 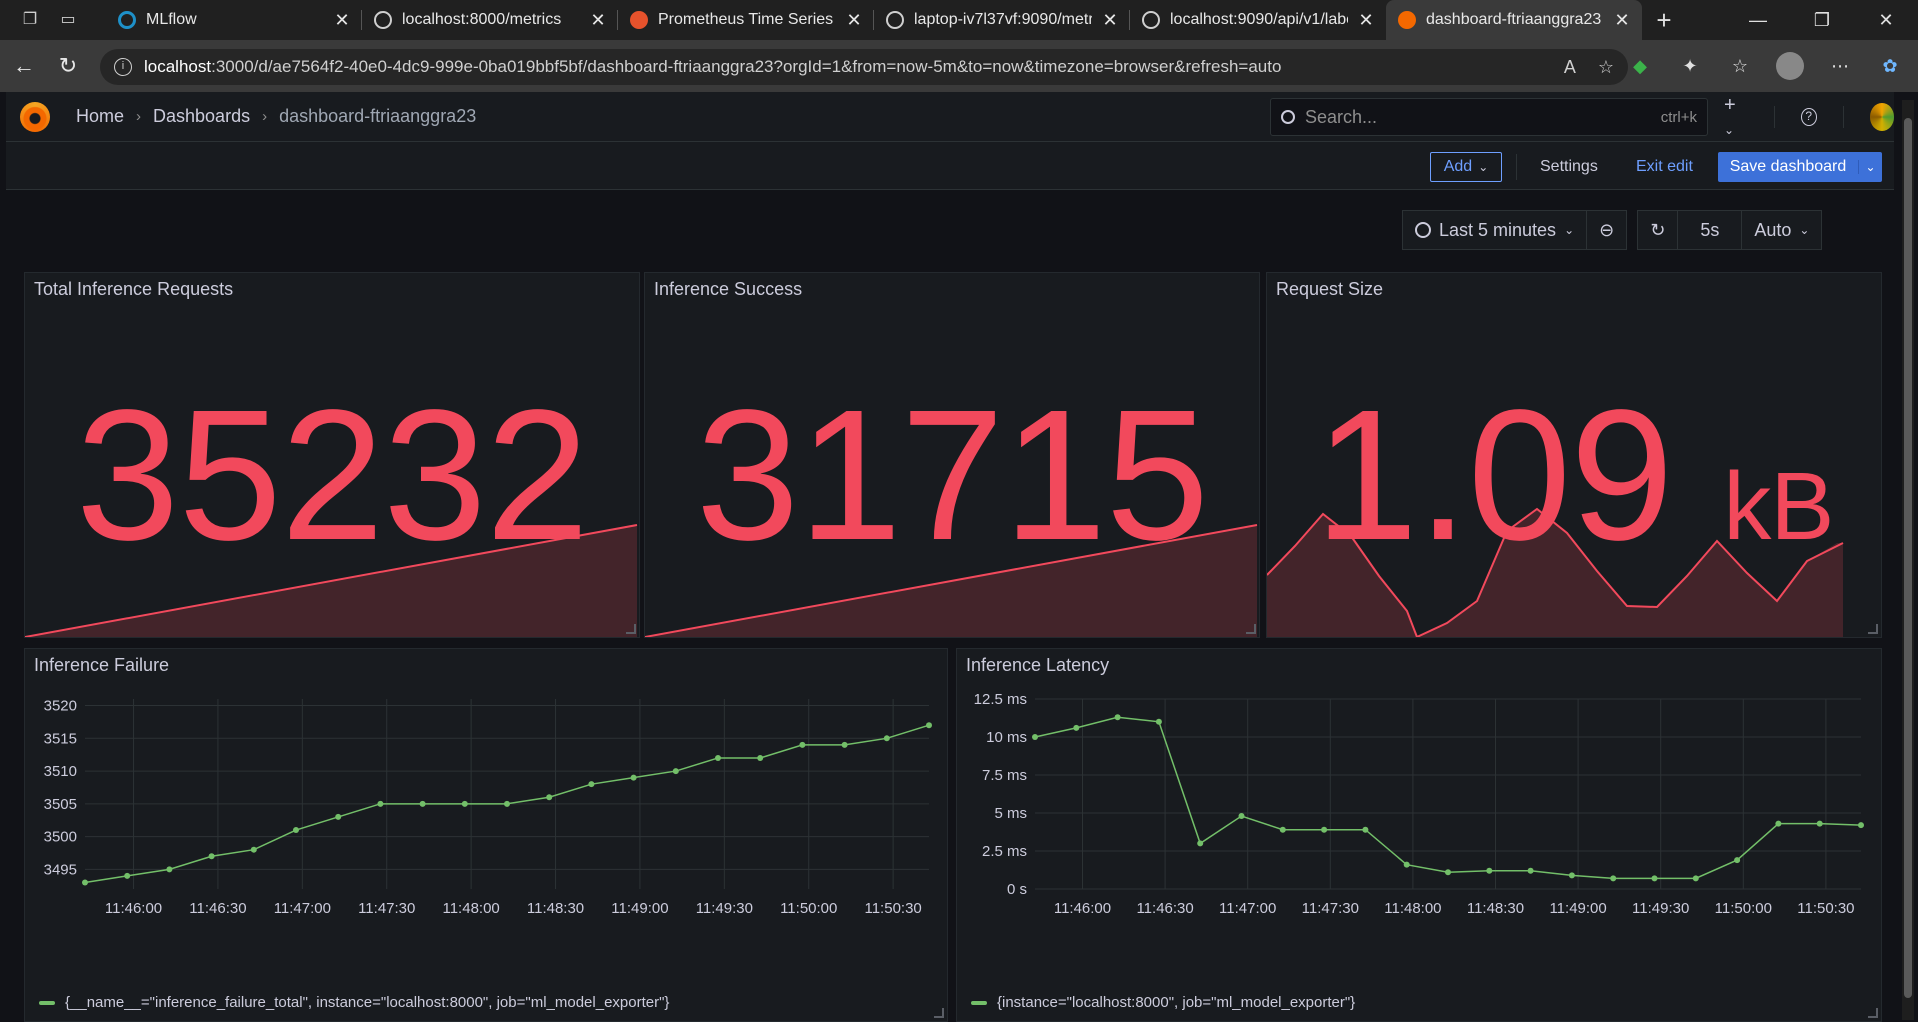 I want to click on favorites-icon: ☆, so click(x=1740, y=66).